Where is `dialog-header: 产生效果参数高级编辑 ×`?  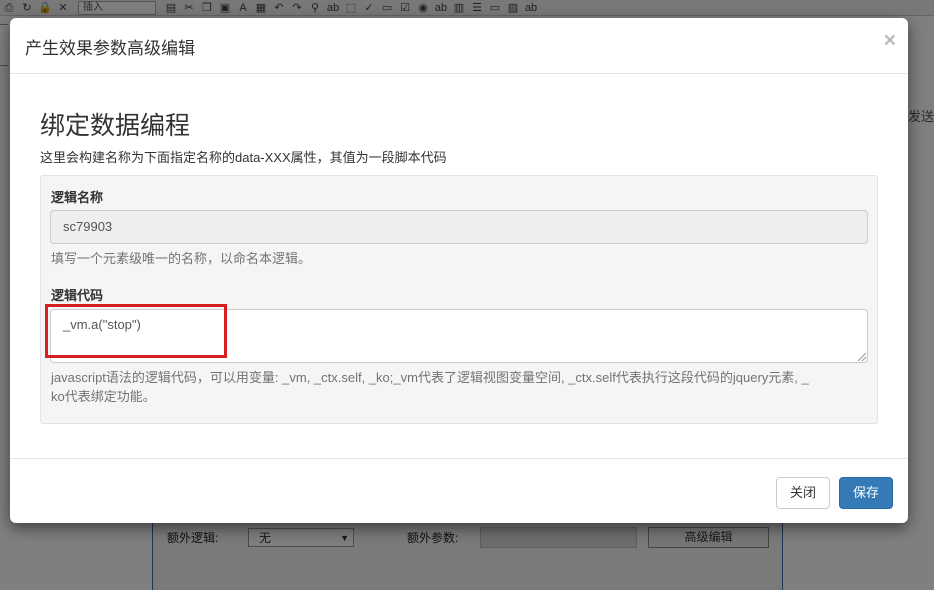
dialog-header: 产生效果参数高级编辑 × is located at coordinates (459, 46).